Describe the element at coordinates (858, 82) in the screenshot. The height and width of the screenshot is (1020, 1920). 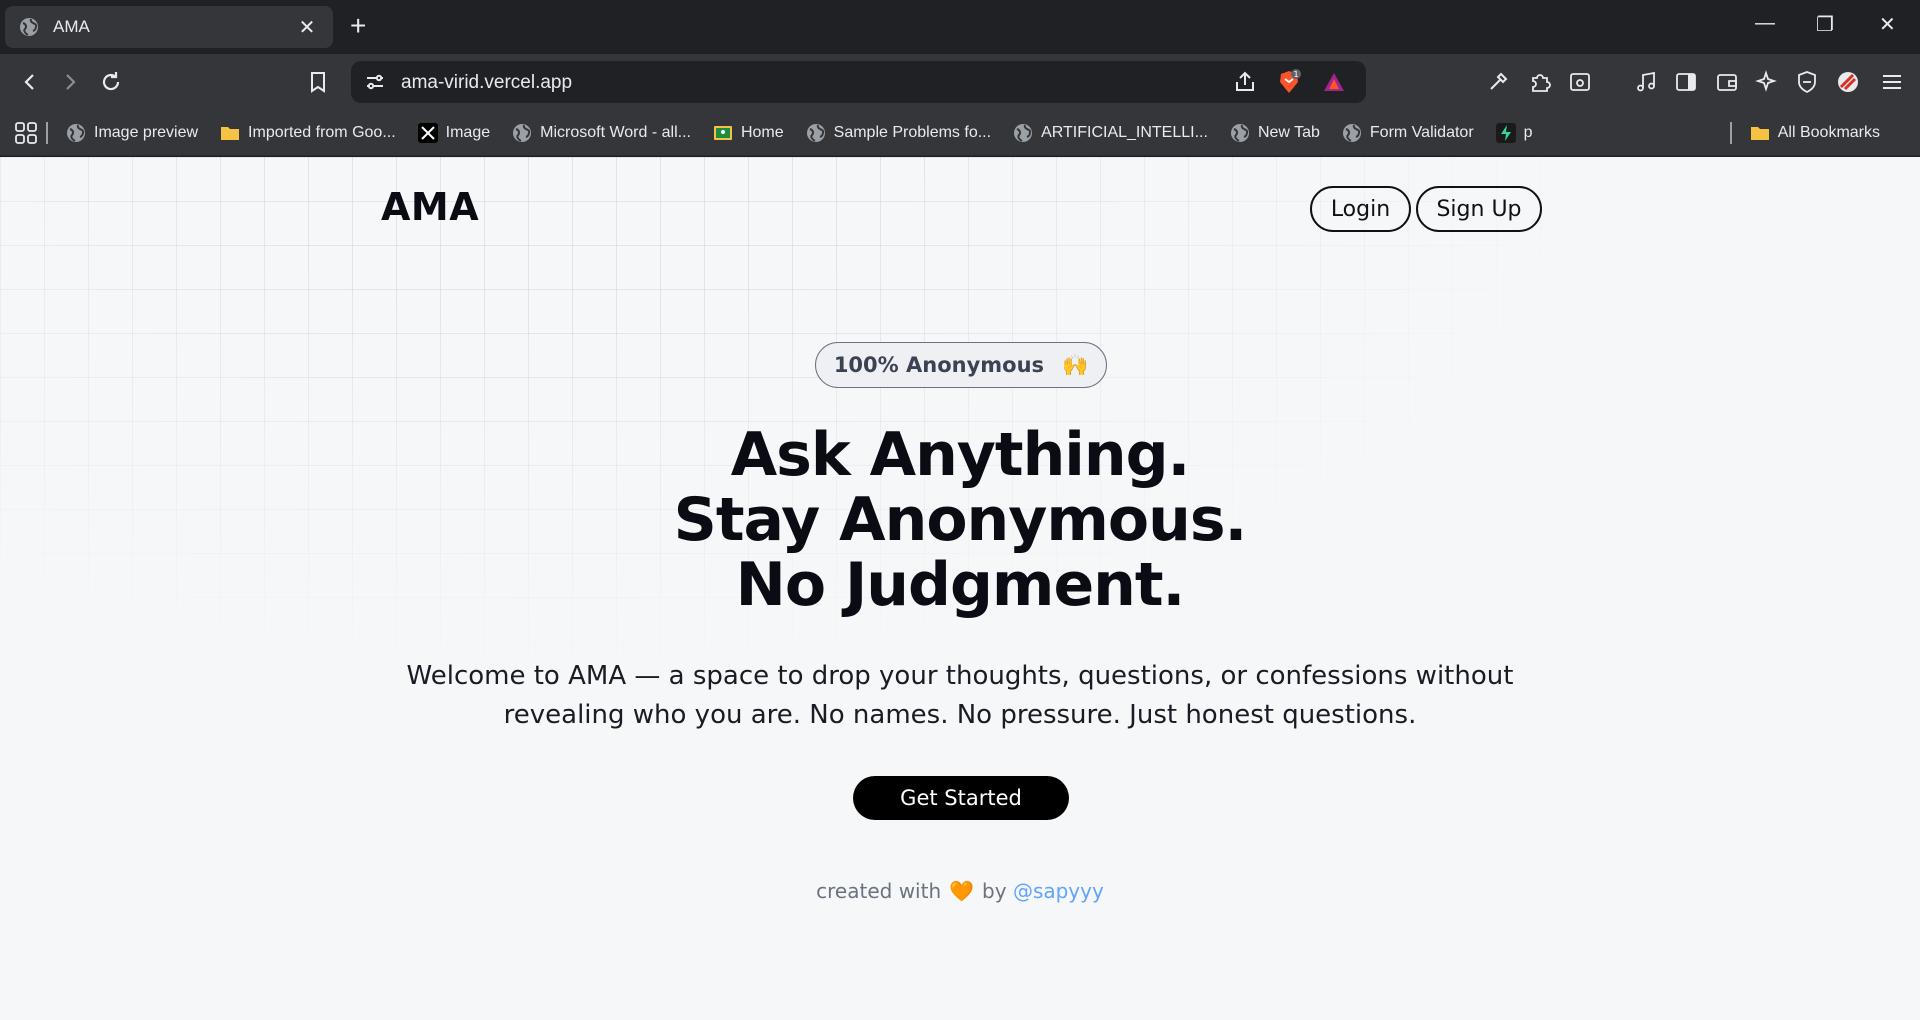
I see `address-bar: ama-virid.vercel.app 1` at that location.